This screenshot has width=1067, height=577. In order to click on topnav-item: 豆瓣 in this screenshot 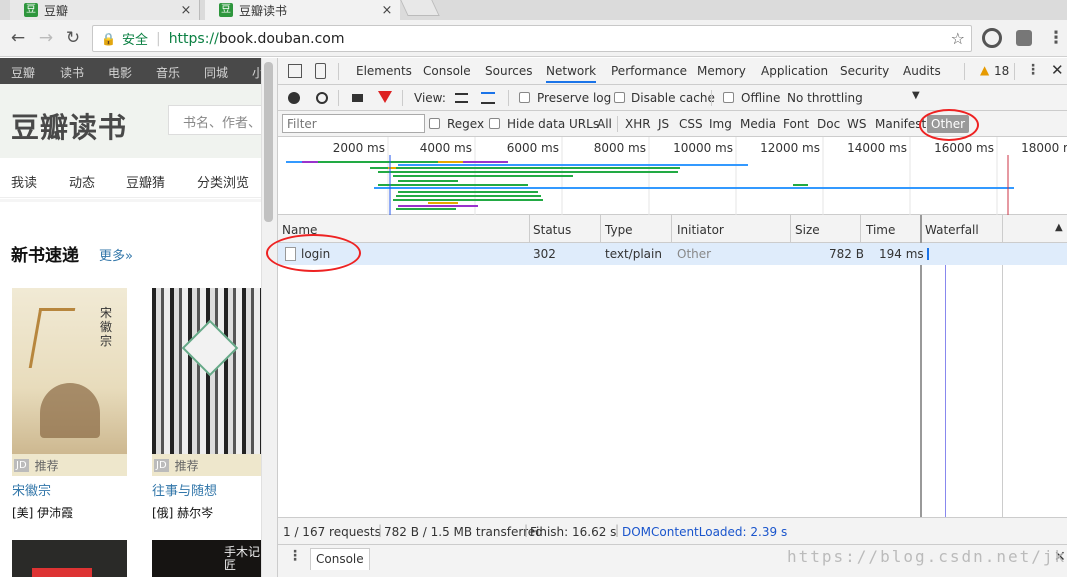, I will do `click(23, 72)`.